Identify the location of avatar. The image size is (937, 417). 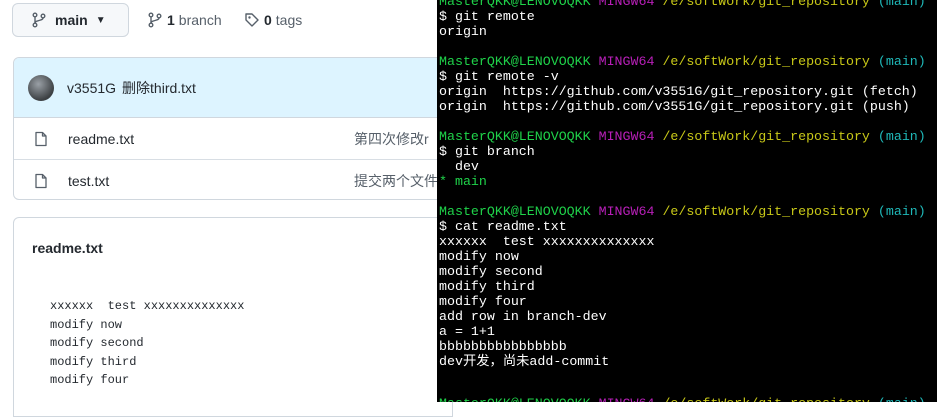
(41, 87).